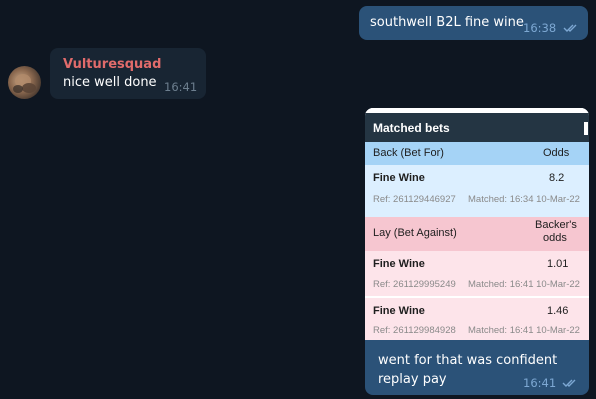 The image size is (596, 399). I want to click on caption-line: went for that was confident, so click(468, 360).